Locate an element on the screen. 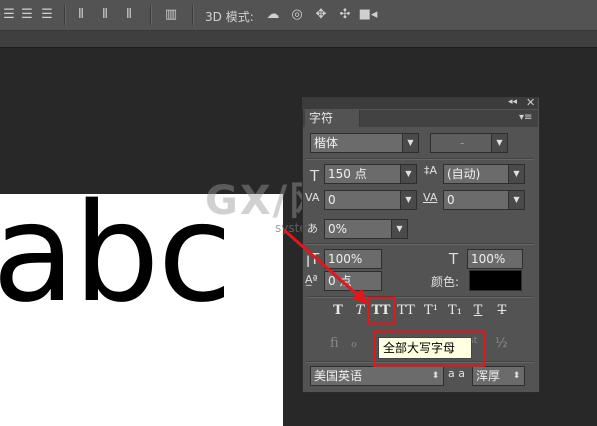 The height and width of the screenshot is (426, 597). annotation-arrow is located at coordinates (325, 266).